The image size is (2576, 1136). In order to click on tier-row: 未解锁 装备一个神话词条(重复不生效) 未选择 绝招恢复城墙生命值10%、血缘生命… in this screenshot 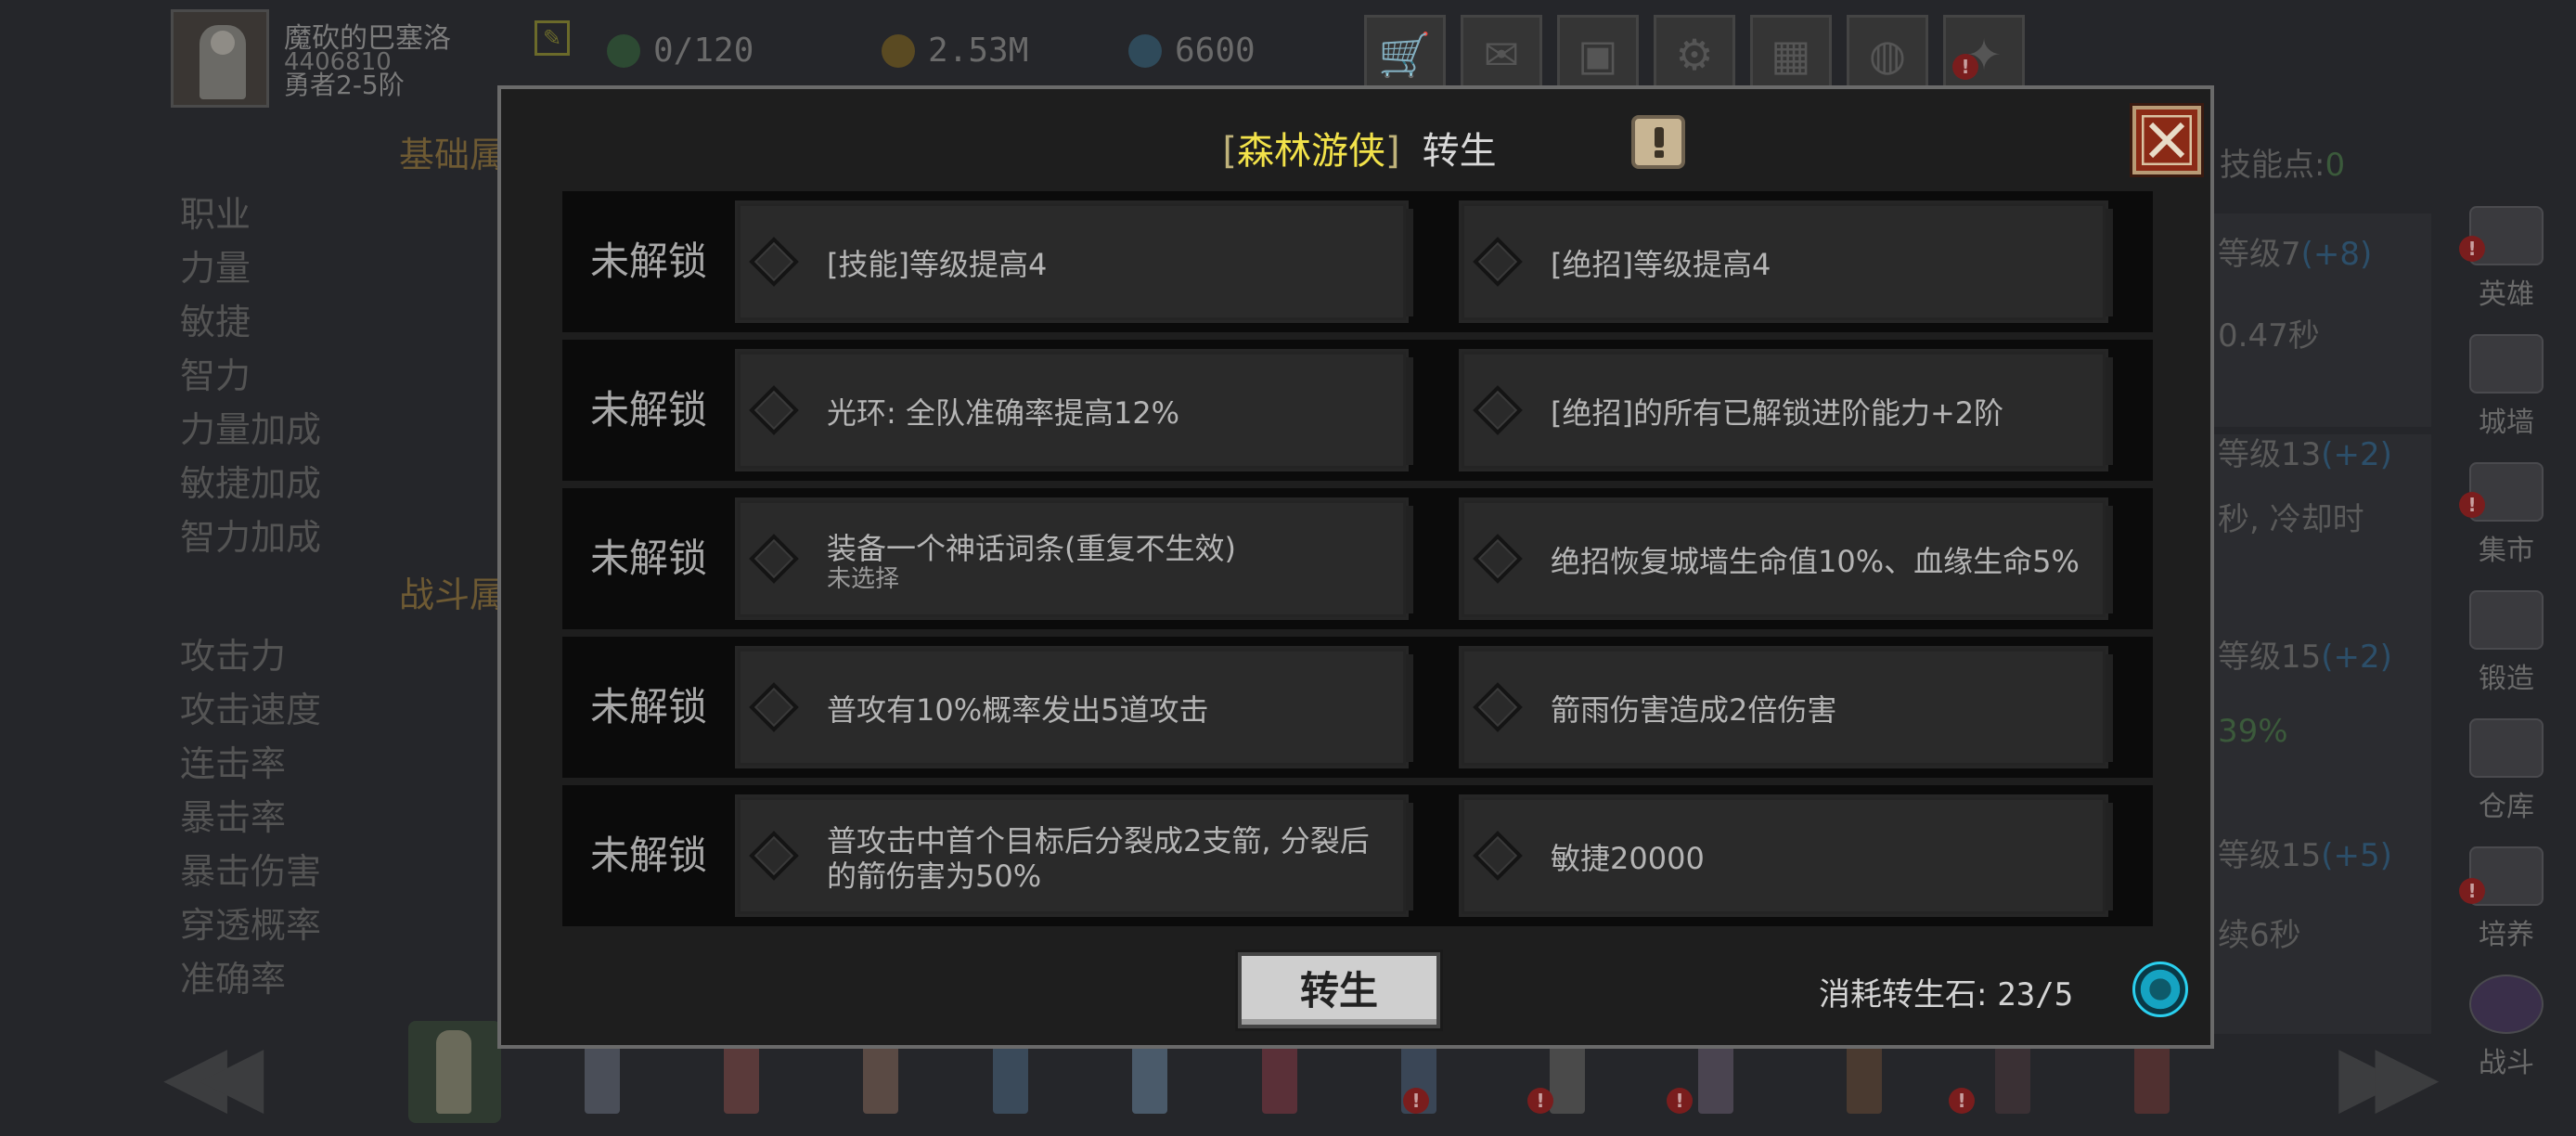, I will do `click(1357, 558)`.